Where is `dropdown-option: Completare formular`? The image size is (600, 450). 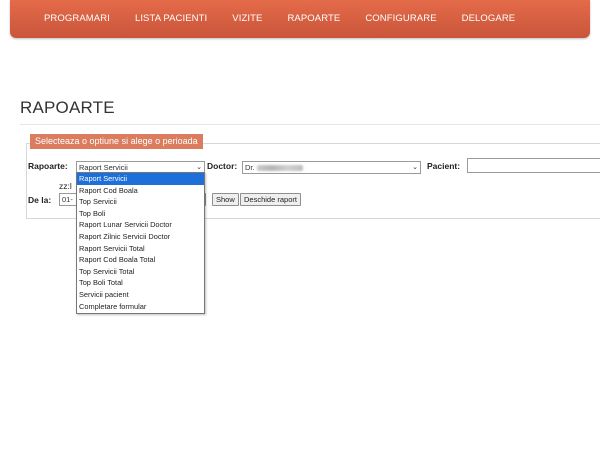
dropdown-option: Completare formular is located at coordinates (140, 307).